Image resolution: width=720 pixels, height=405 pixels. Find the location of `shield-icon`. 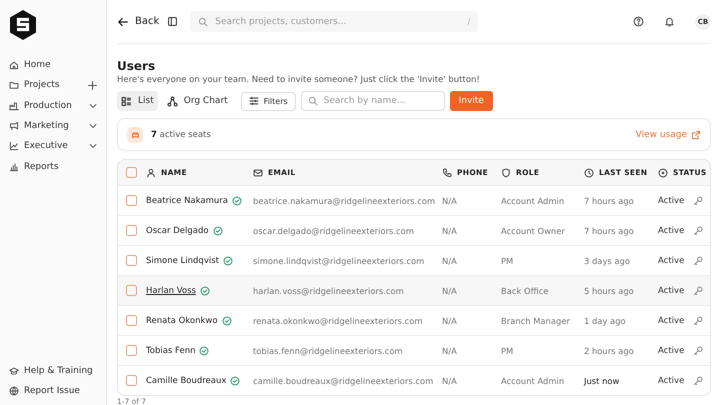

shield-icon is located at coordinates (506, 173).